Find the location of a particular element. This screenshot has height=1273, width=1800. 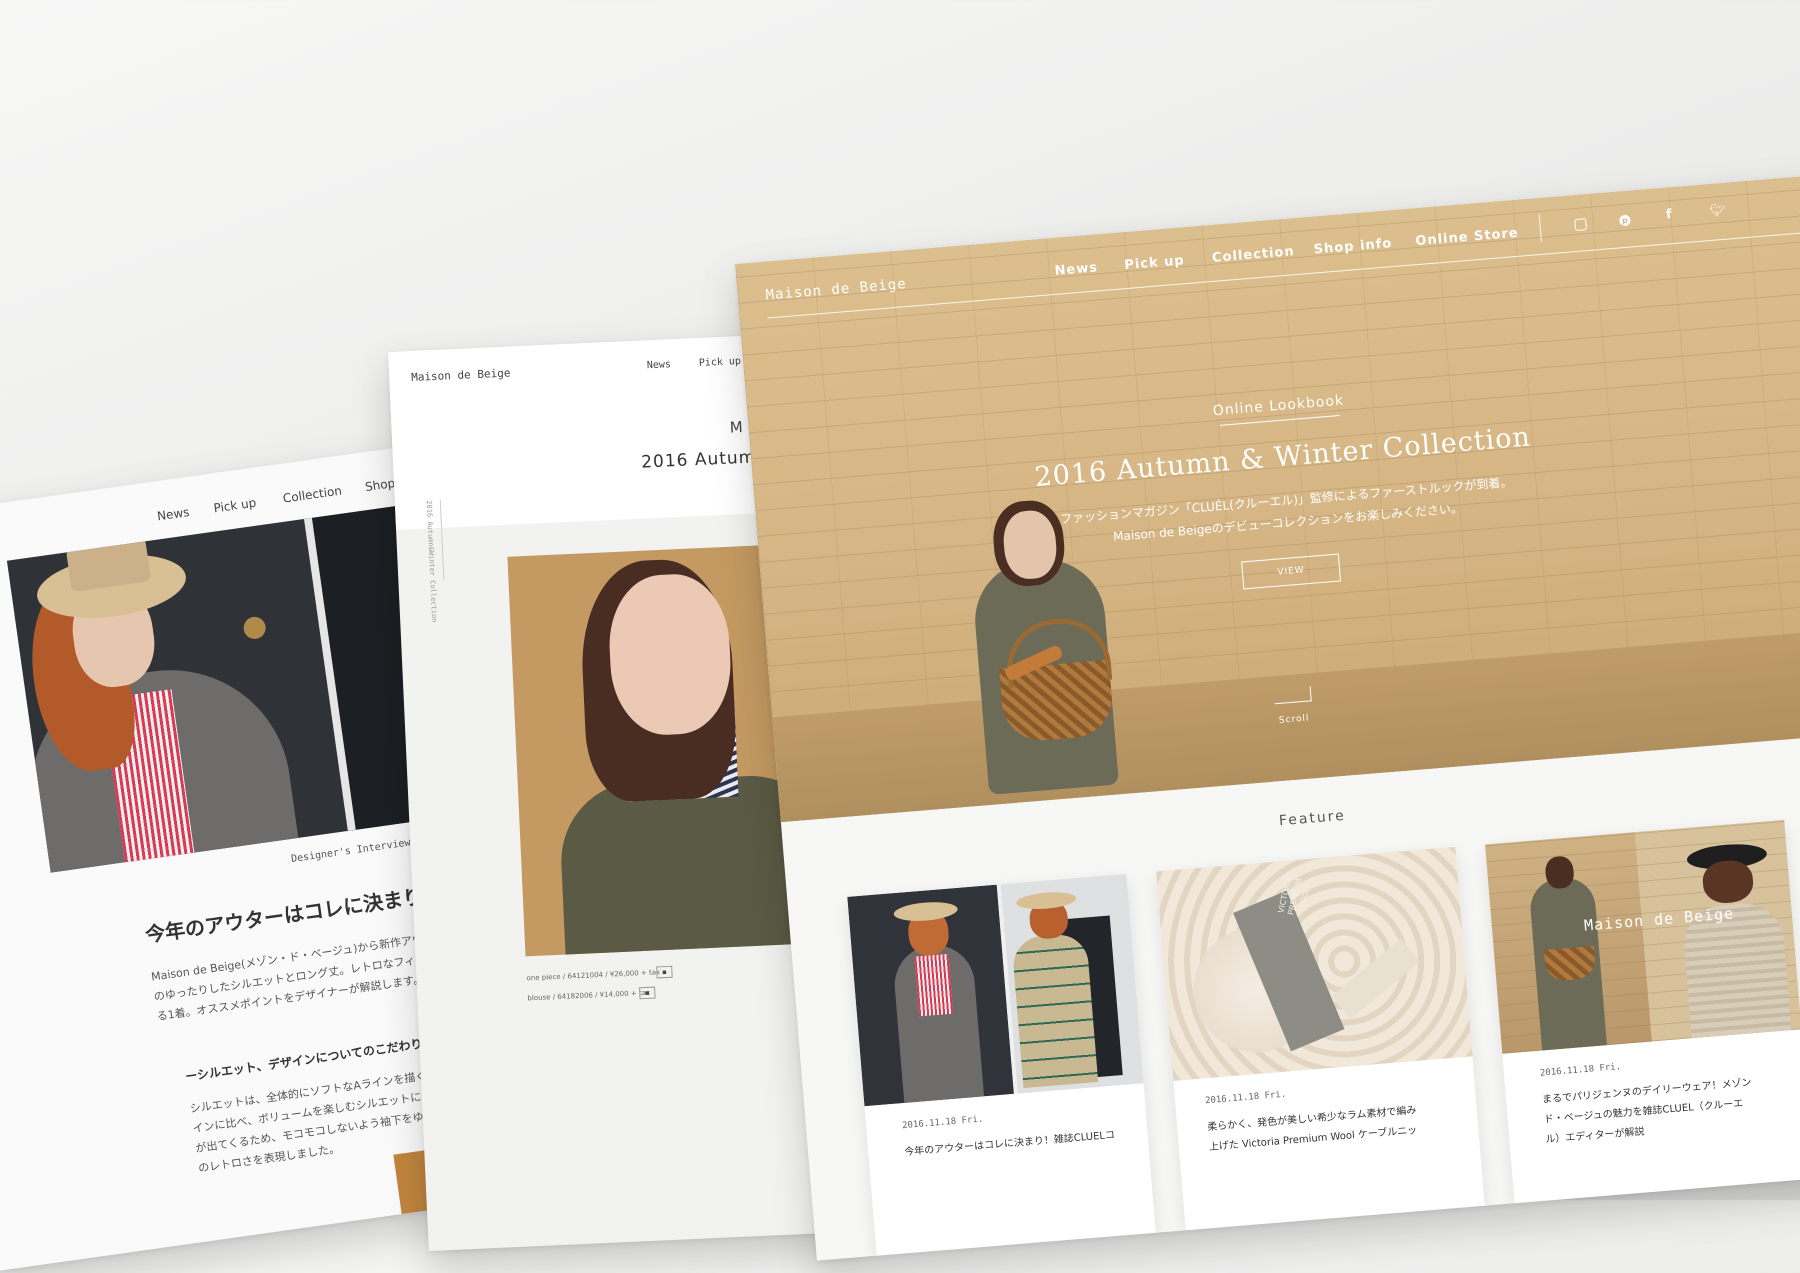

middle-caption-1: one piece / 64121004 / ¥26,000 + tax is located at coordinates (593, 975).